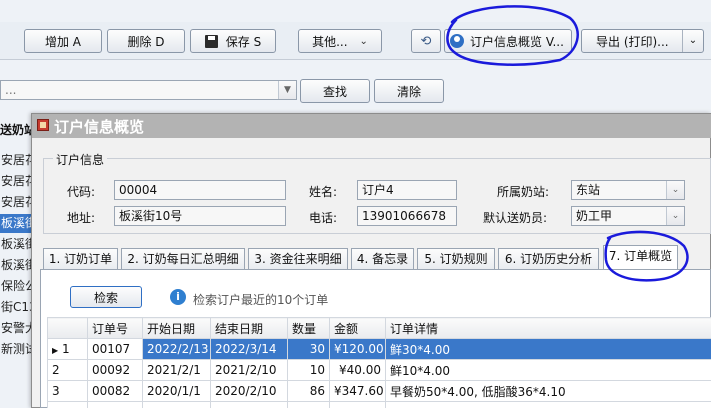 The image size is (711, 408). Describe the element at coordinates (357, 349) in the screenshot. I see `amount-cell: ¥120.00` at that location.